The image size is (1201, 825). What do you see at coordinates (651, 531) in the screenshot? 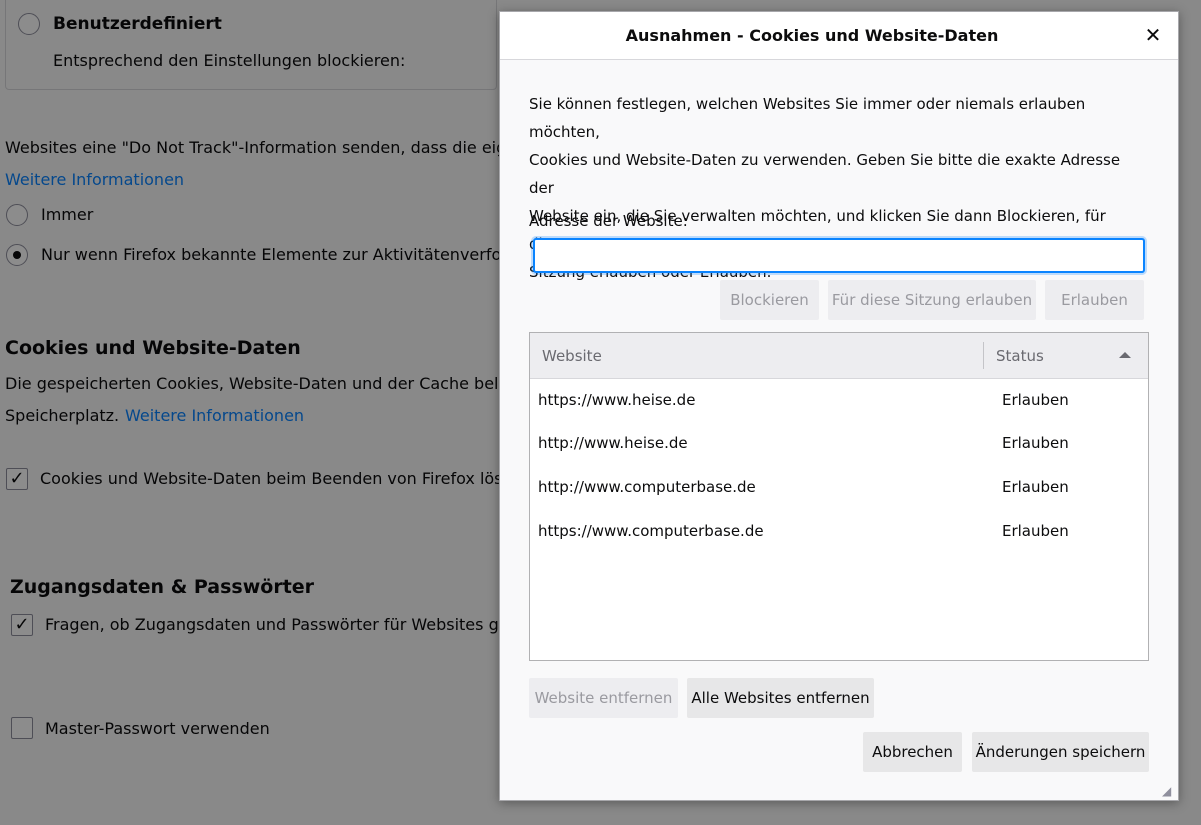
I see `website-cell: https://www.computerbase.de` at bounding box center [651, 531].